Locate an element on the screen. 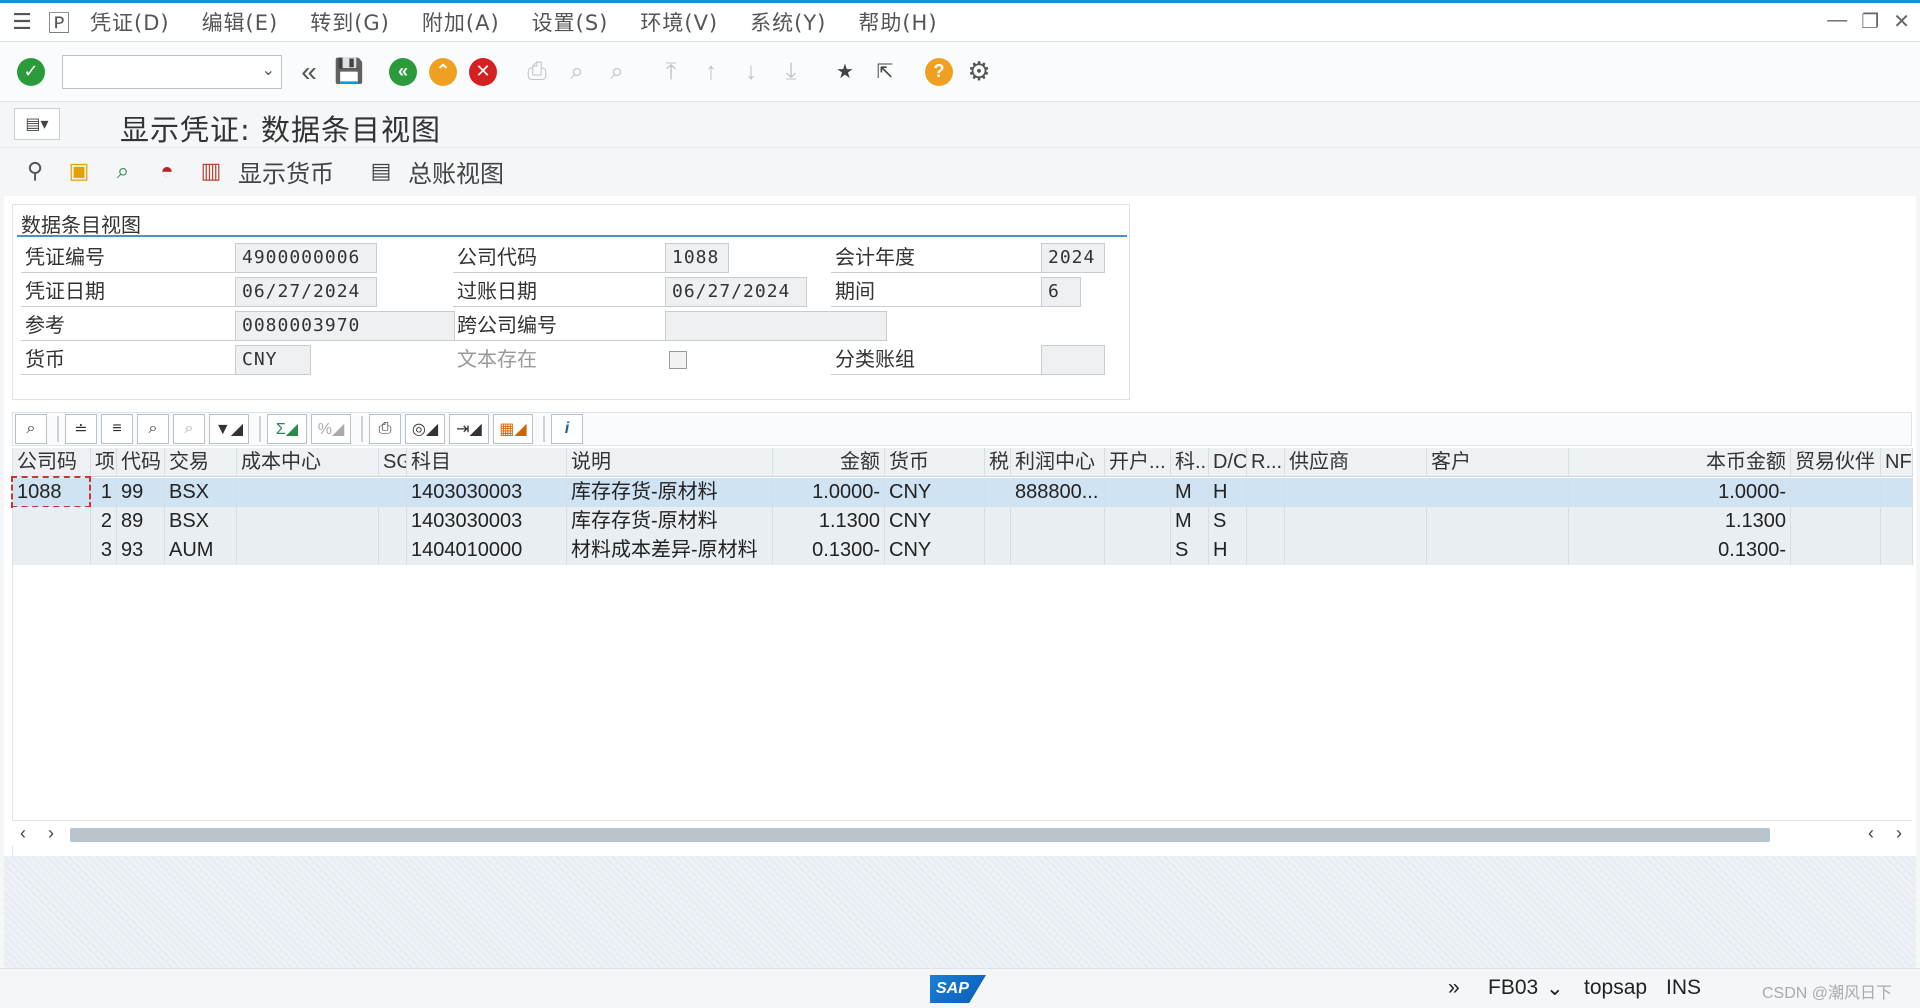 This screenshot has width=1920, height=1008. cell-debit-credit: H is located at coordinates (1228, 550).